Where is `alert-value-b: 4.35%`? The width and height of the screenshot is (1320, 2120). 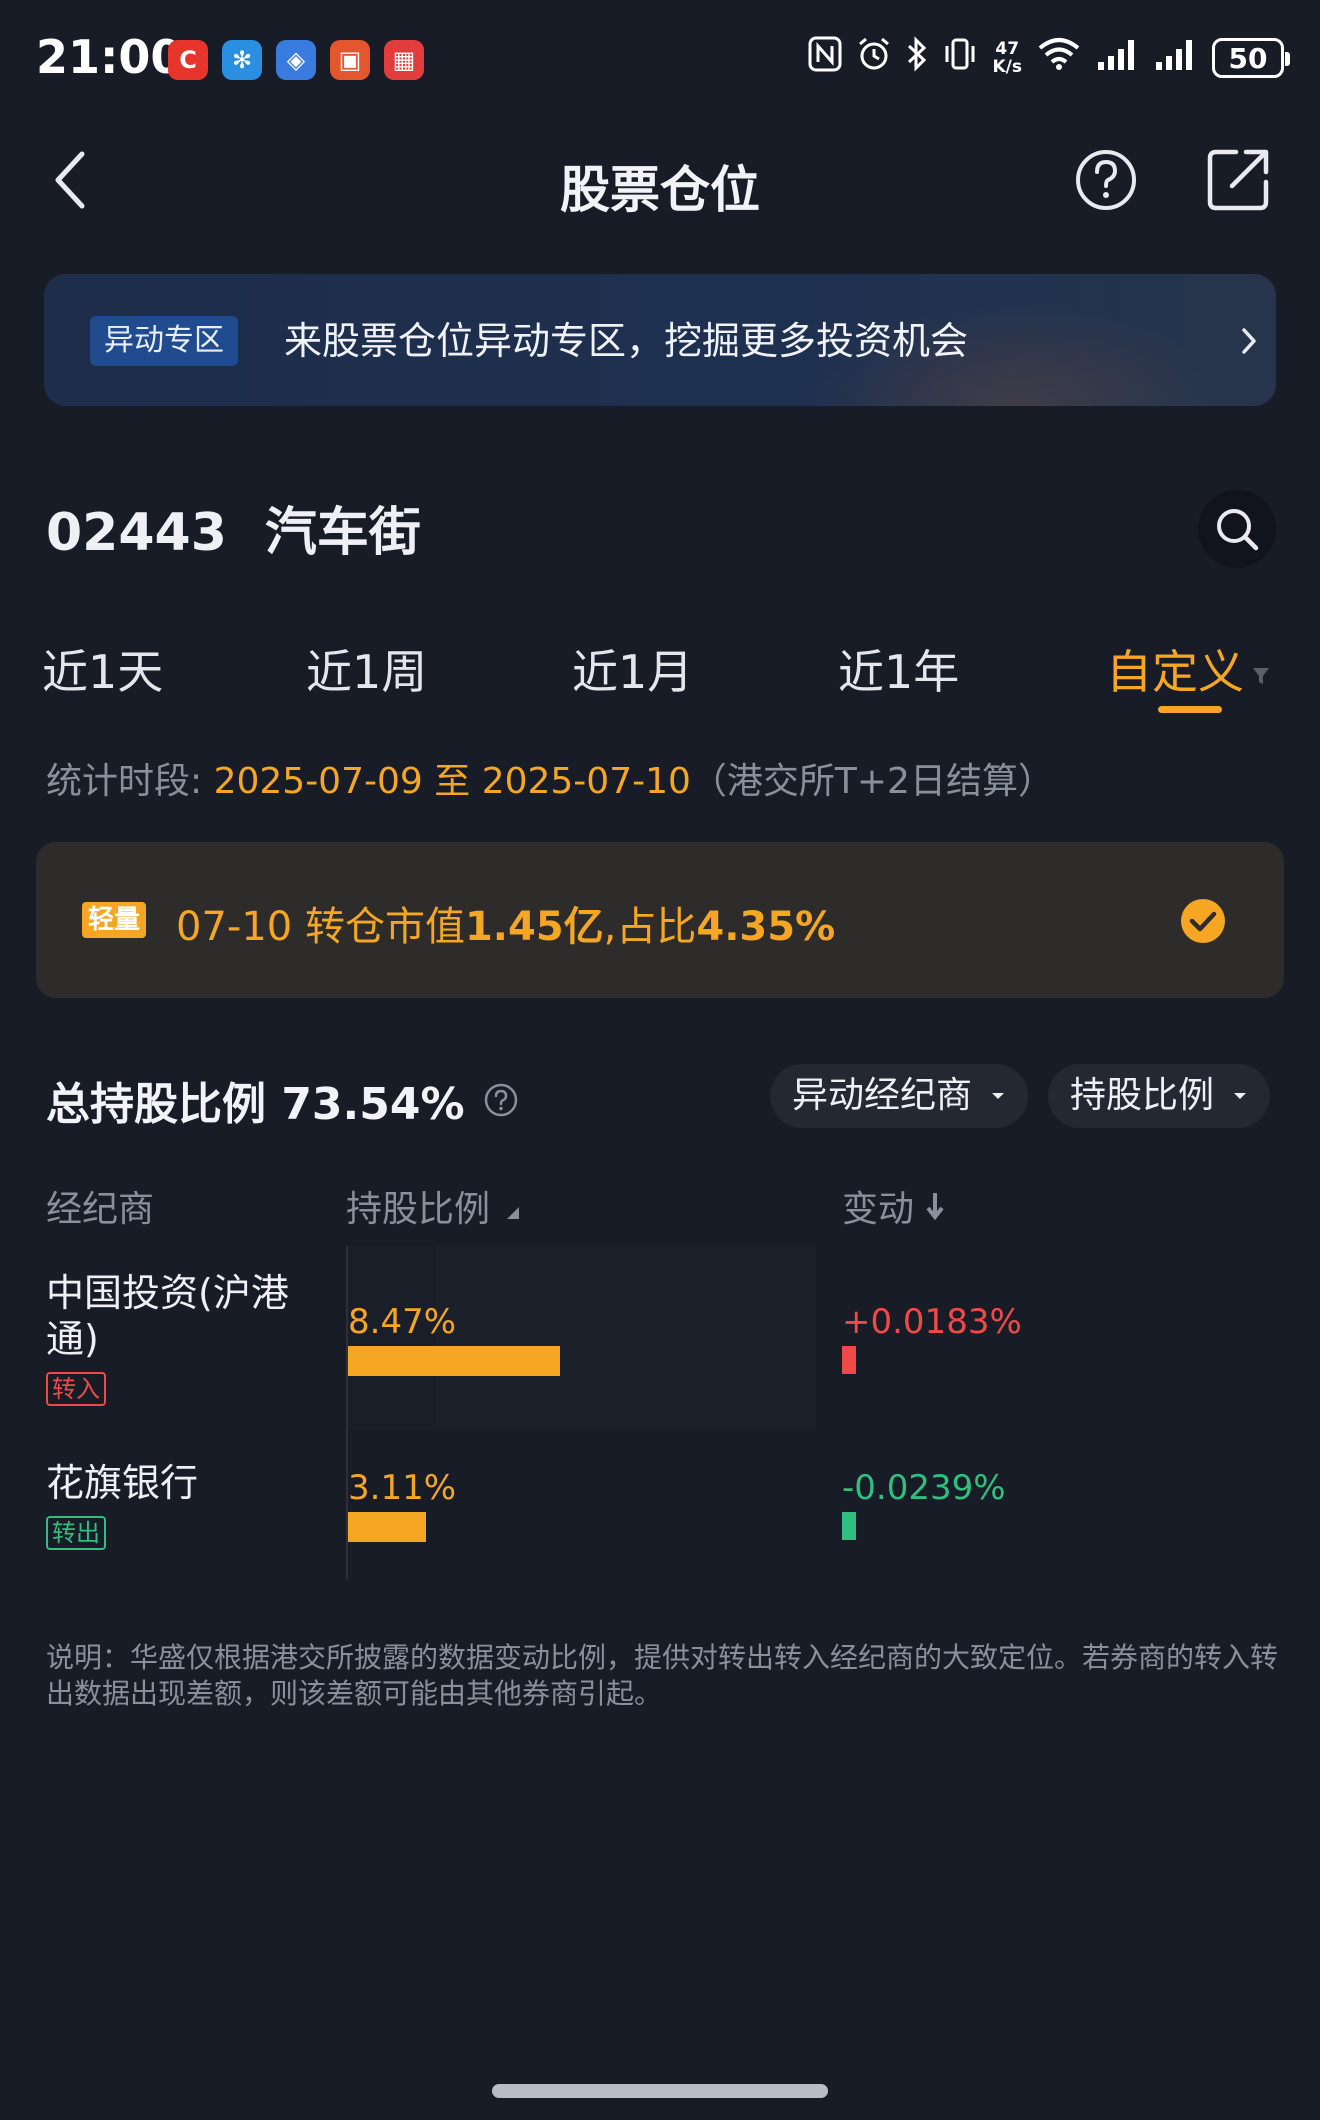
alert-value-b: 4.35% is located at coordinates (766, 927).